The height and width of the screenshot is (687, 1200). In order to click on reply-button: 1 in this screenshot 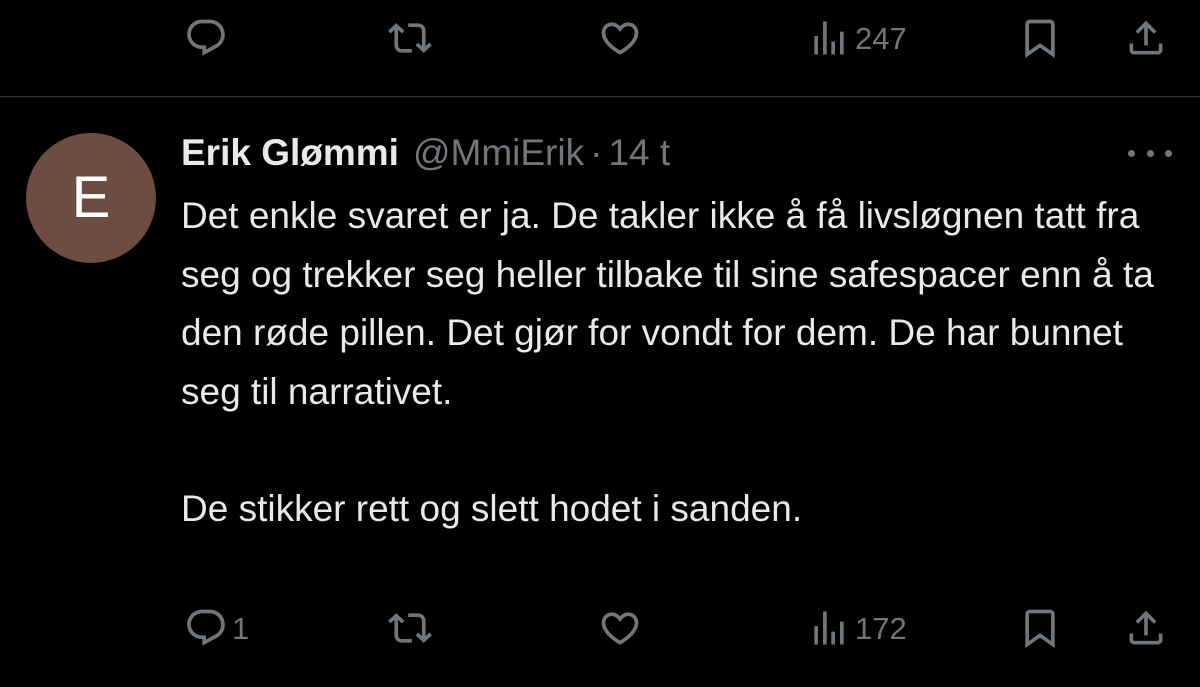, I will do `click(216, 628)`.